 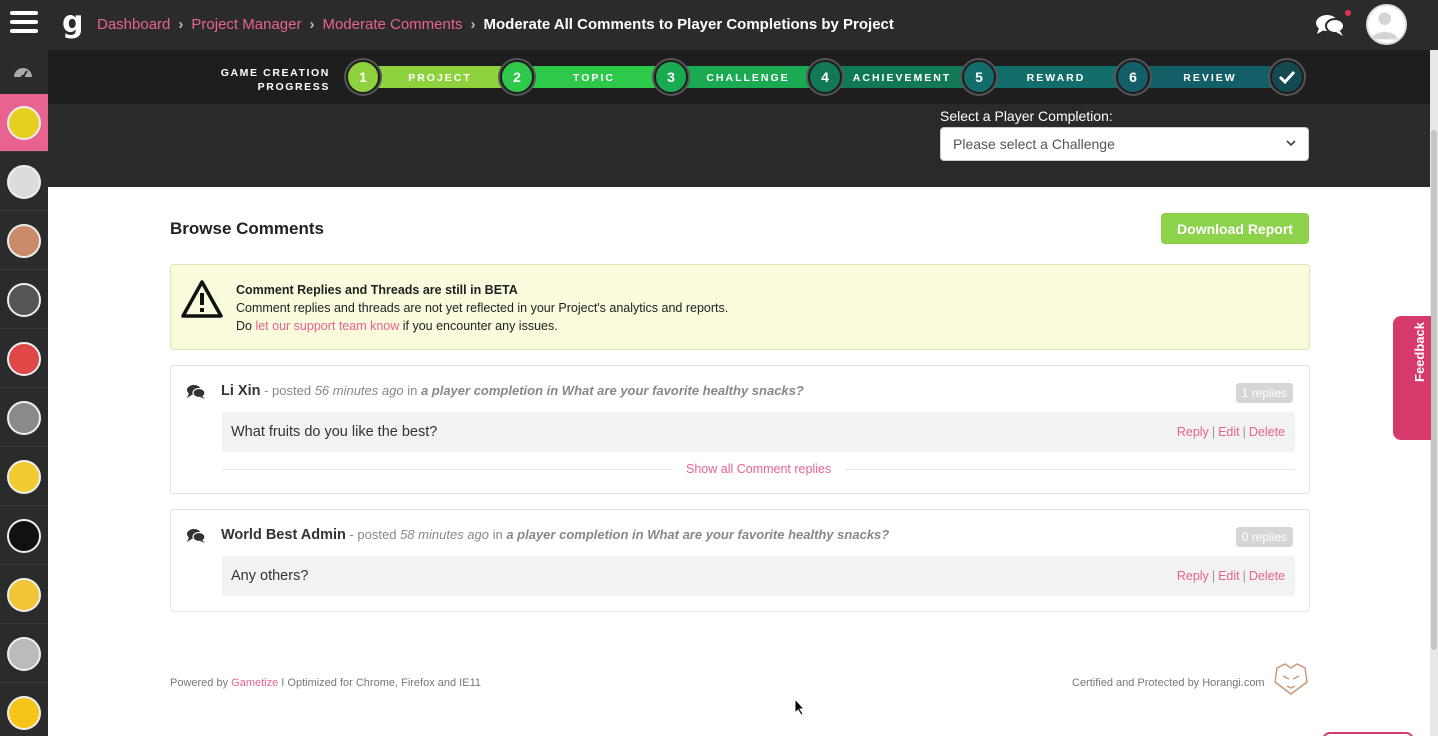 What do you see at coordinates (23, 73) in the screenshot?
I see `dashboard-gauge-icon` at bounding box center [23, 73].